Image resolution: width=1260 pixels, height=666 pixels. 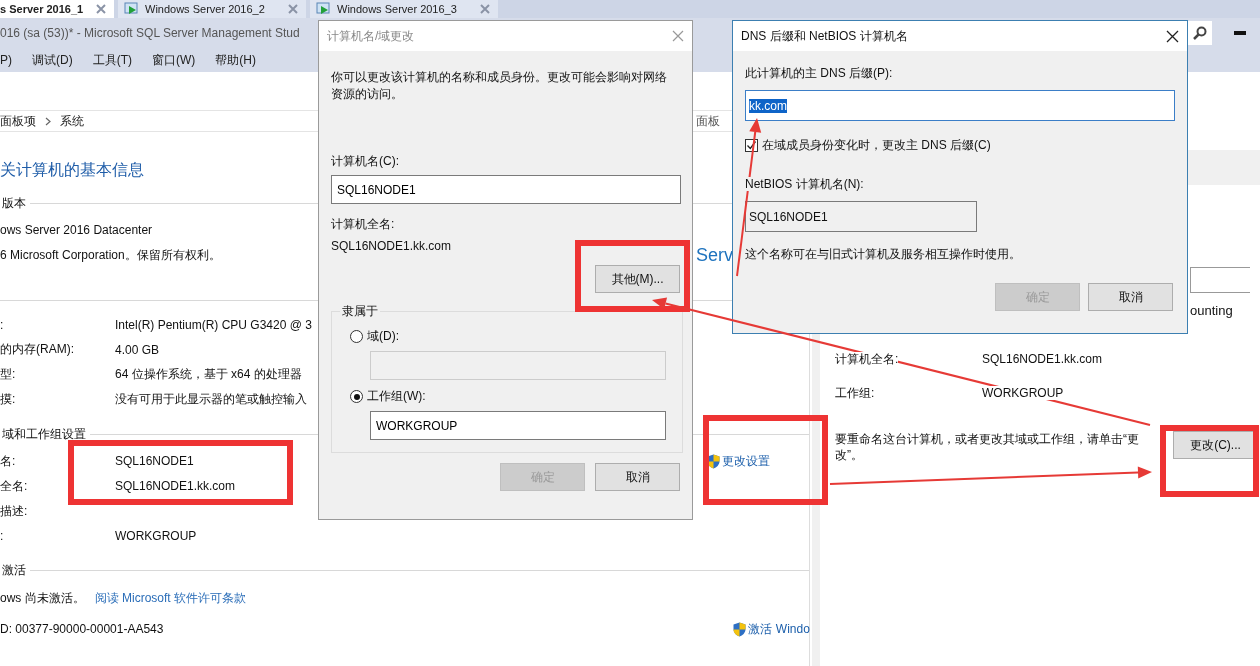 What do you see at coordinates (819, 73) in the screenshot?
I see `field-label: 此计算机的主 DNS 后缀(P):` at bounding box center [819, 73].